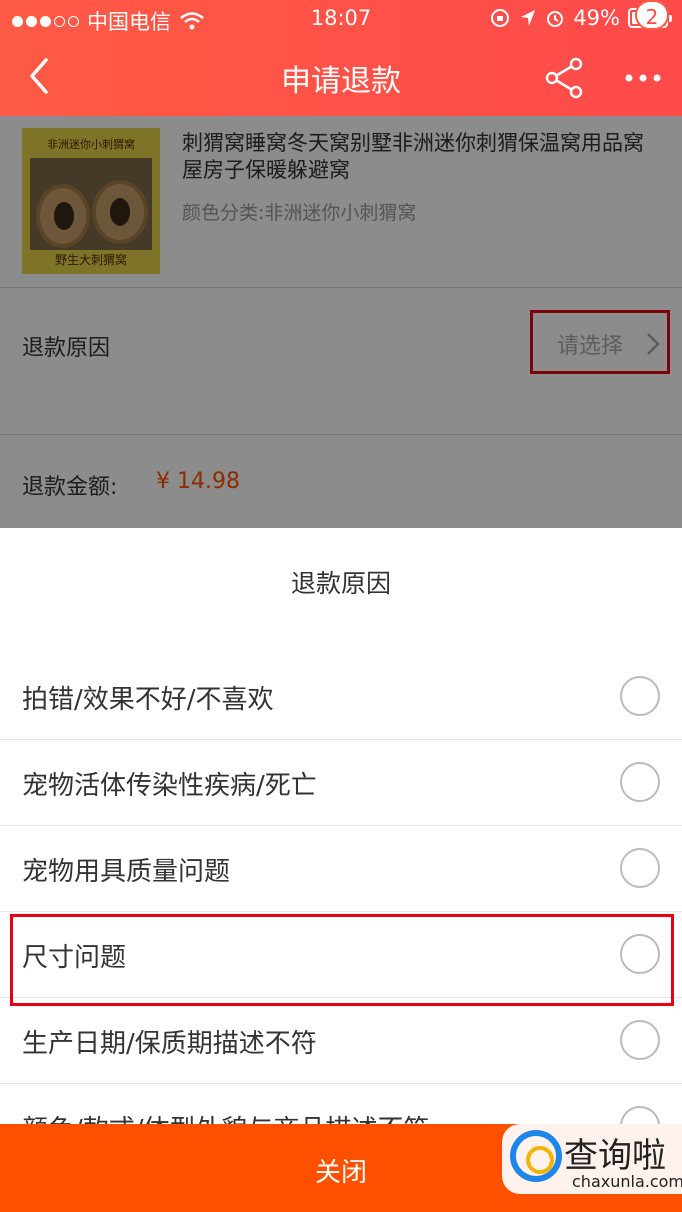 This screenshot has width=682, height=1212. Describe the element at coordinates (341, 1041) in the screenshot. I see `reason-option: 生产日期/保质期描述不符` at that location.